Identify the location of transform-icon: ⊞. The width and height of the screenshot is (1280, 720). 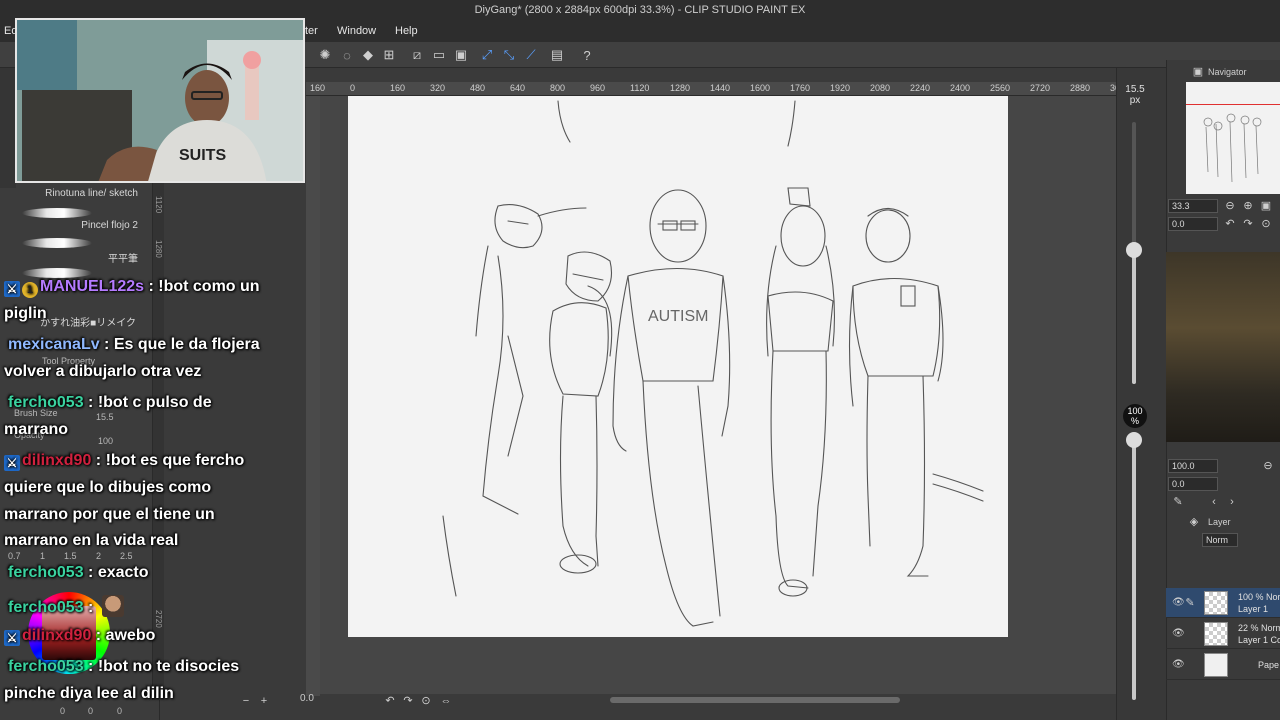
(389, 55).